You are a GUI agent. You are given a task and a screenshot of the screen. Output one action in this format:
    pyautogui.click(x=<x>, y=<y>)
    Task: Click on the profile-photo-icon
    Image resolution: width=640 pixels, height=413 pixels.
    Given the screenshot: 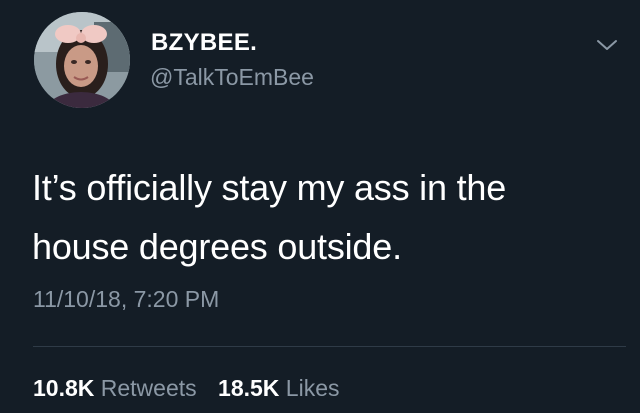 What is the action you would take?
    pyautogui.click(x=82, y=60)
    